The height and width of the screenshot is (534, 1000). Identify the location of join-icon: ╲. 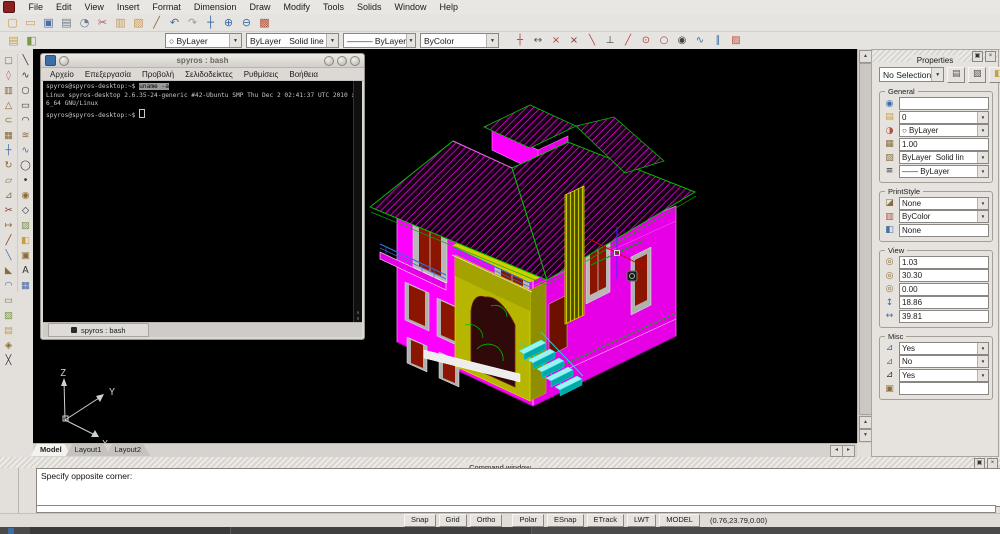
(8, 255).